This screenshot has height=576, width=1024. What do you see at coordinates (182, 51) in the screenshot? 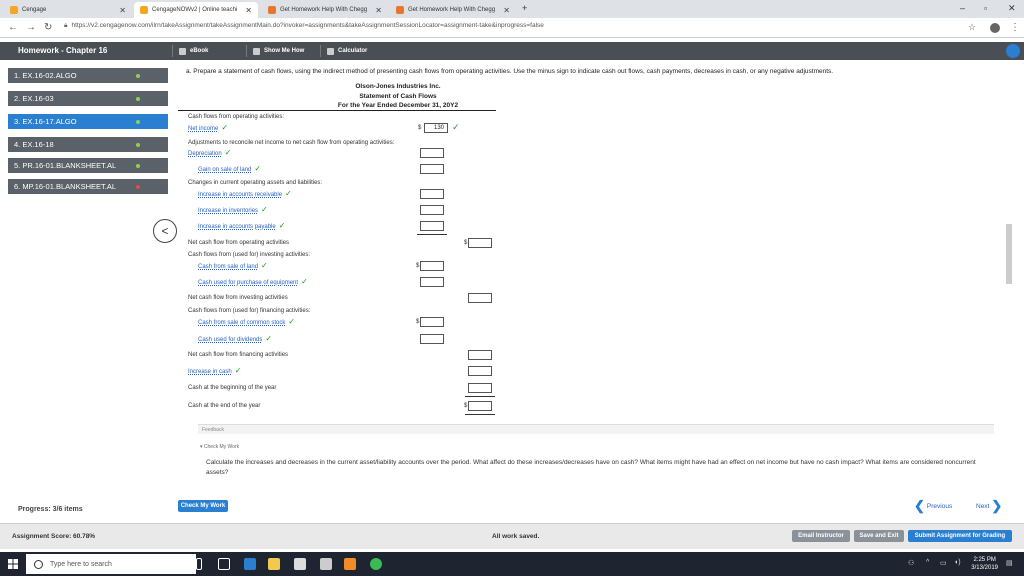
I see `book-icon` at bounding box center [182, 51].